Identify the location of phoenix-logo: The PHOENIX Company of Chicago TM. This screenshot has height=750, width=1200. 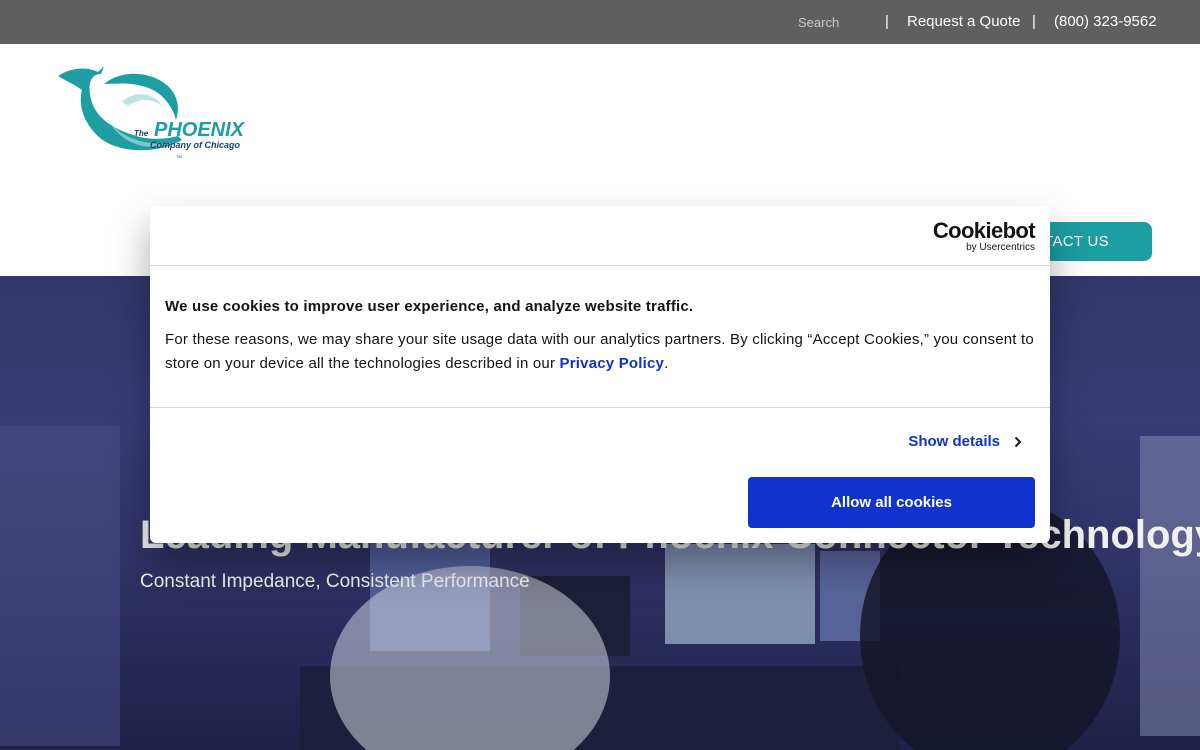
(160, 113).